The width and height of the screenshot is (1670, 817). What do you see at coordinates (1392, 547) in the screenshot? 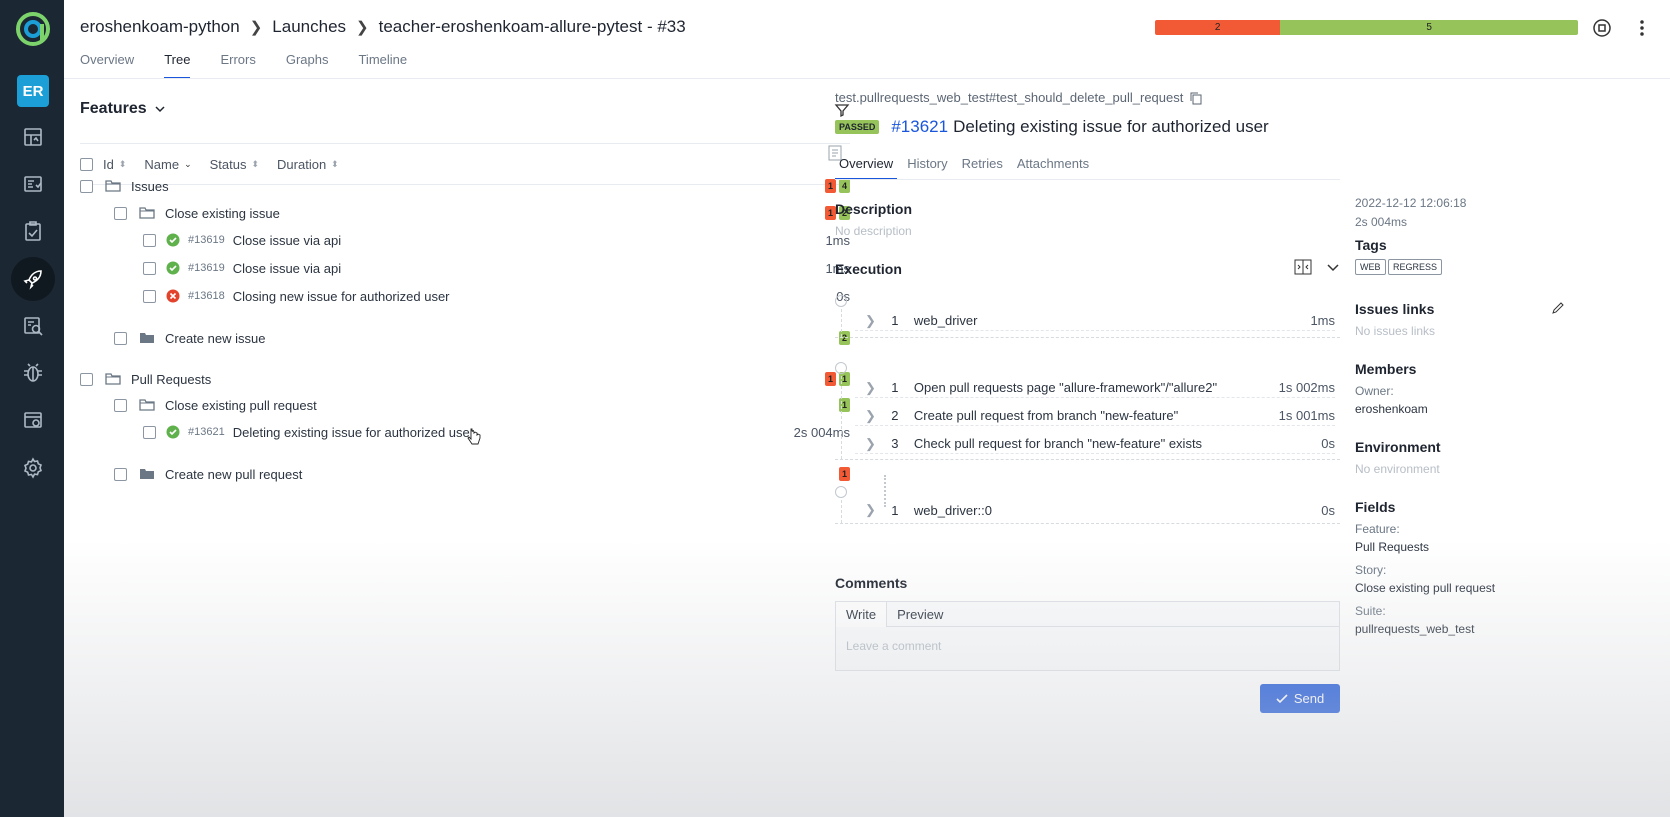
I see `feature-value: Pull Requests` at bounding box center [1392, 547].